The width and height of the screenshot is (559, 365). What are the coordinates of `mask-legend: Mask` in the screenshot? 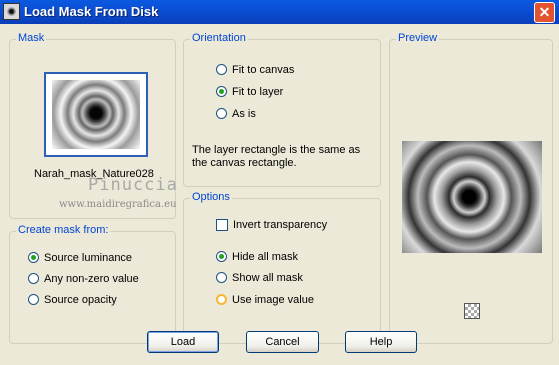 It's located at (31, 38).